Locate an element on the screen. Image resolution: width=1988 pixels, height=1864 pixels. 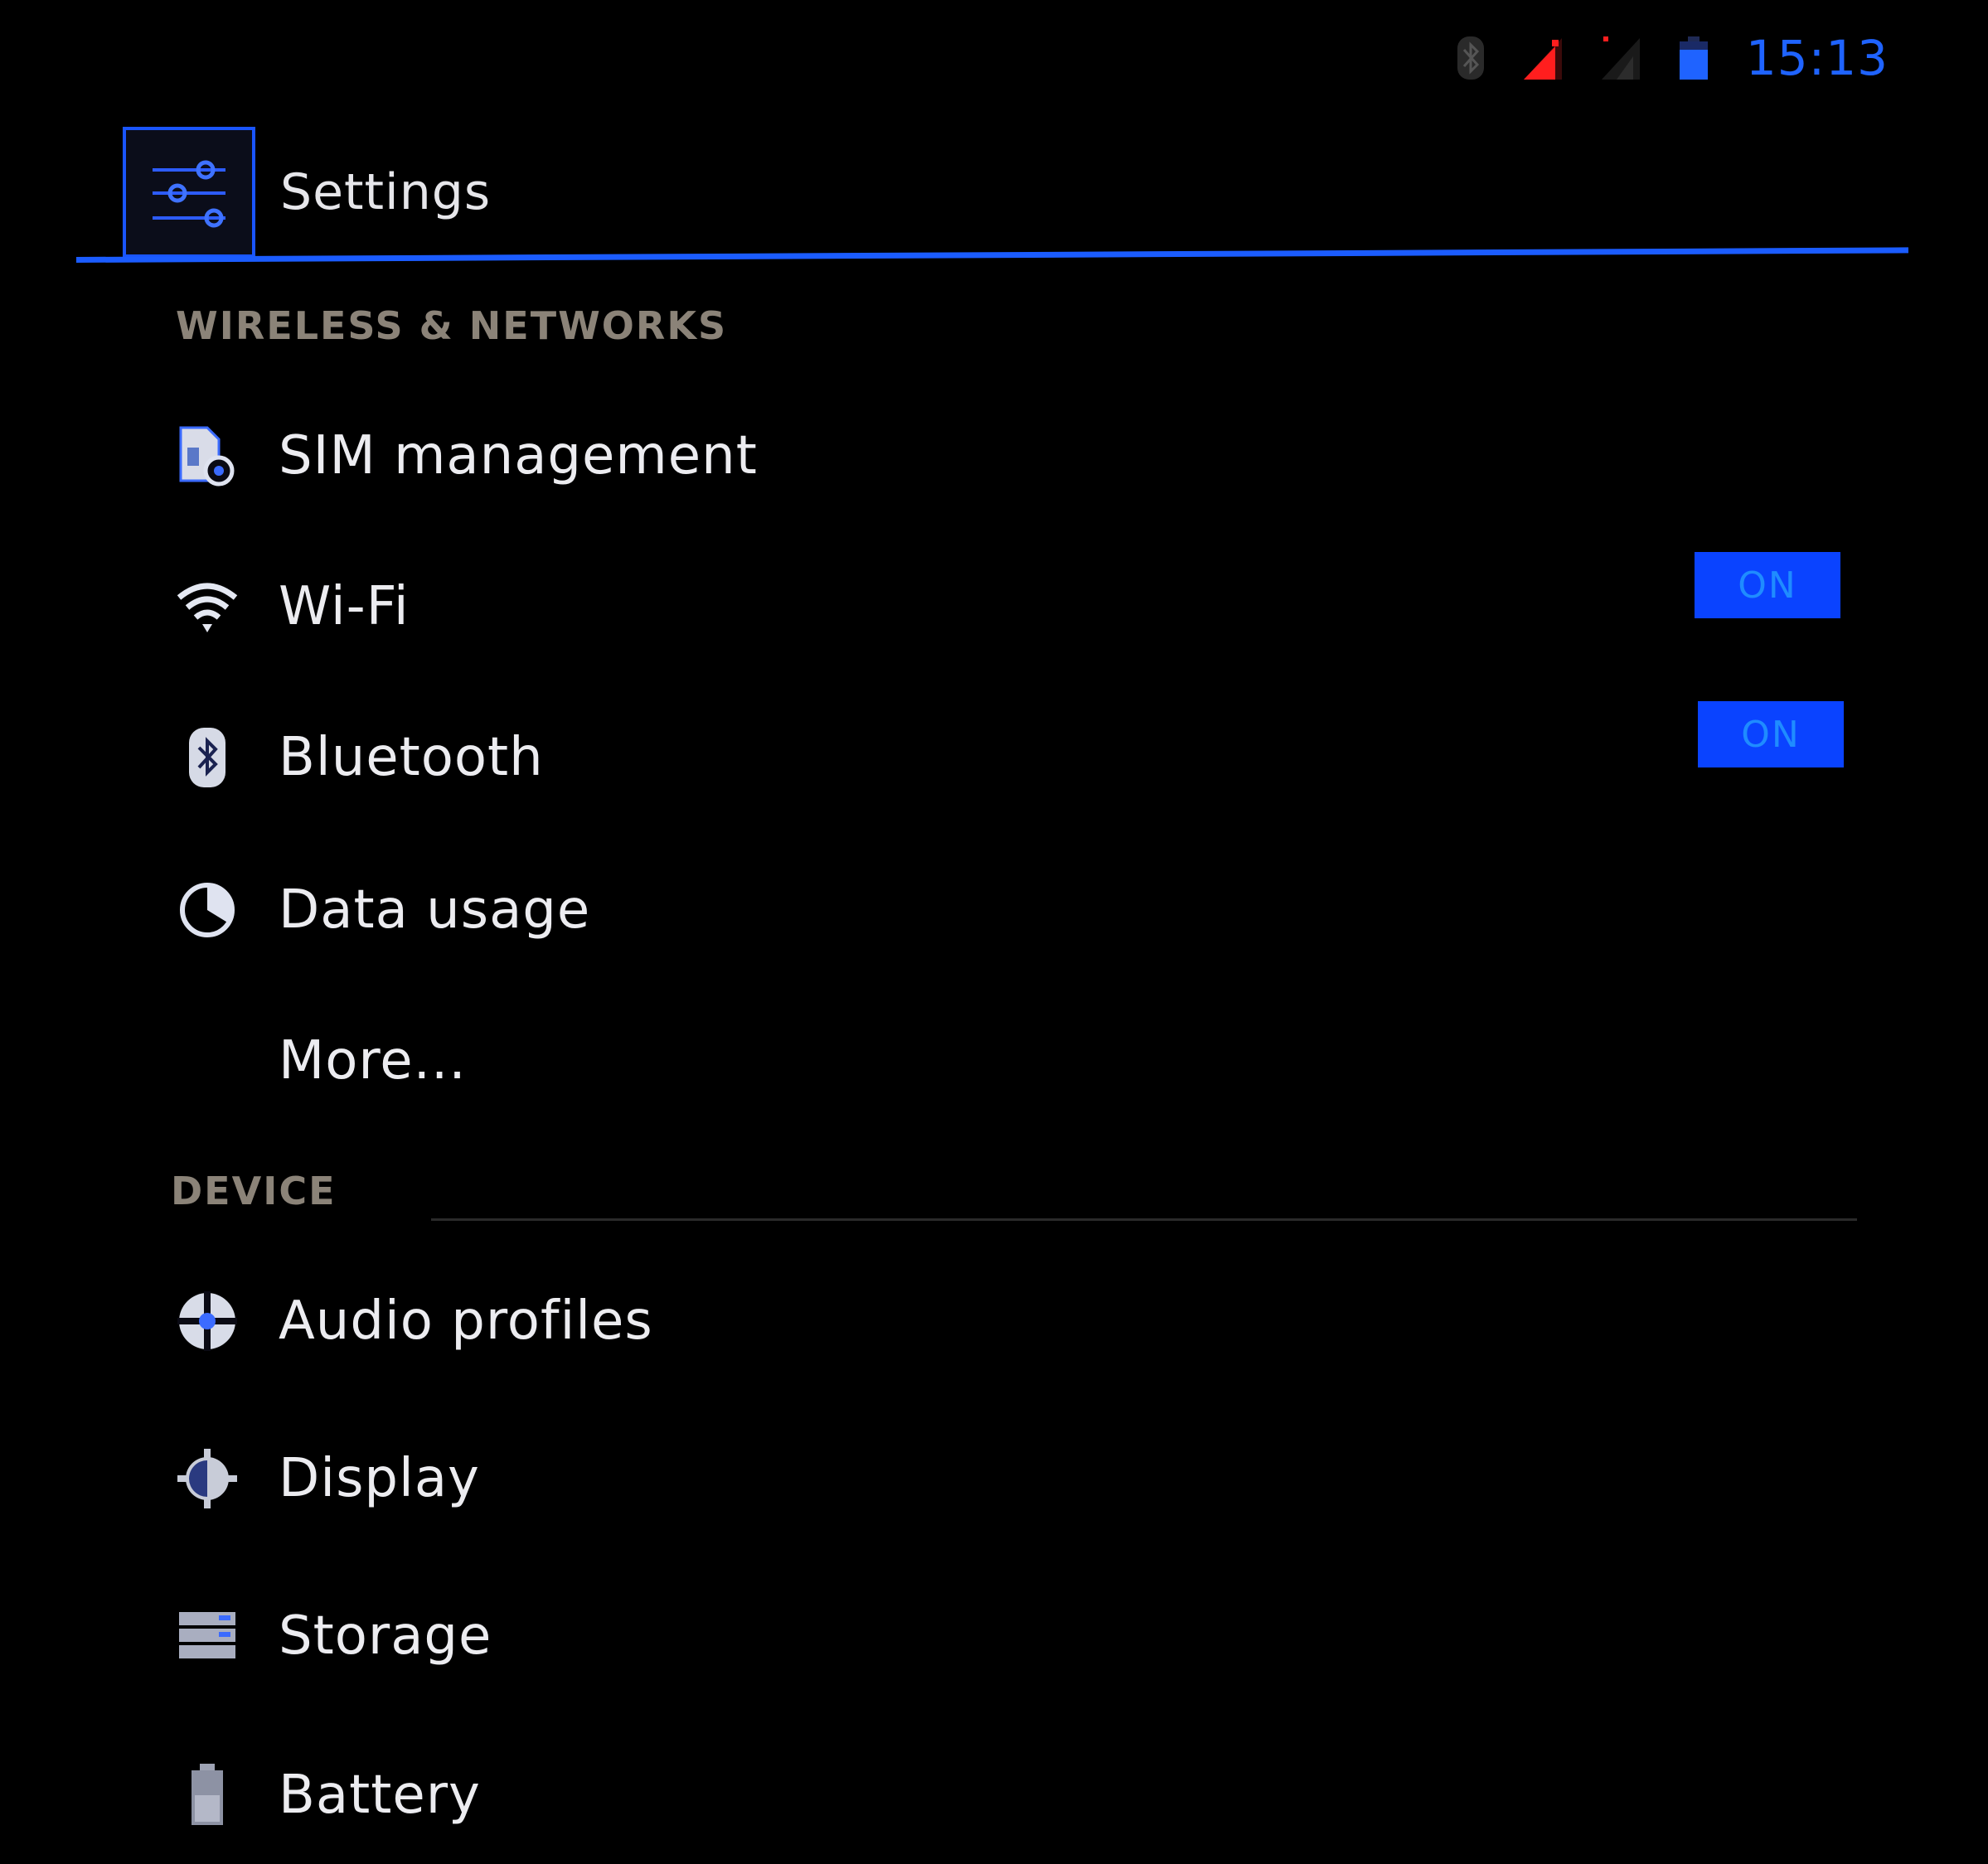
settings-item-label: Wi-Fi is located at coordinates (344, 606).